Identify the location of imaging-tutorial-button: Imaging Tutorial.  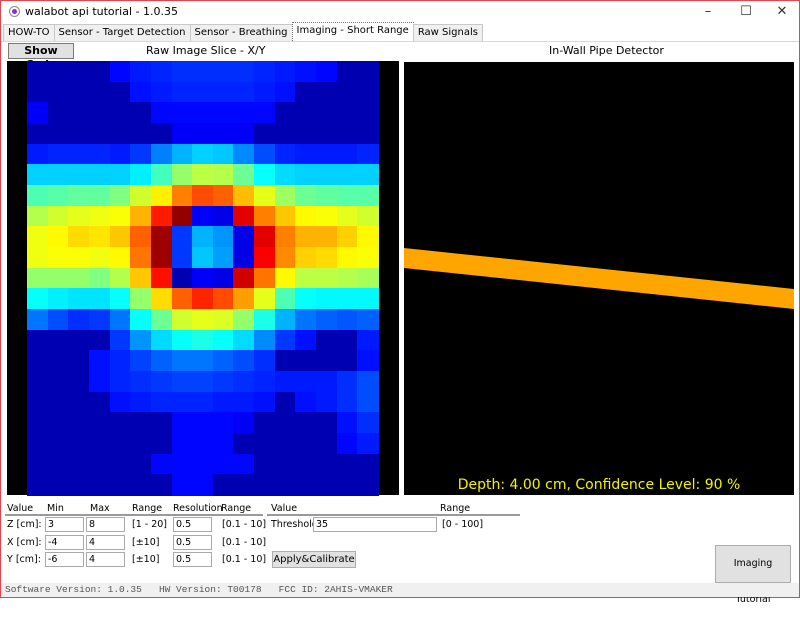
(753, 575).